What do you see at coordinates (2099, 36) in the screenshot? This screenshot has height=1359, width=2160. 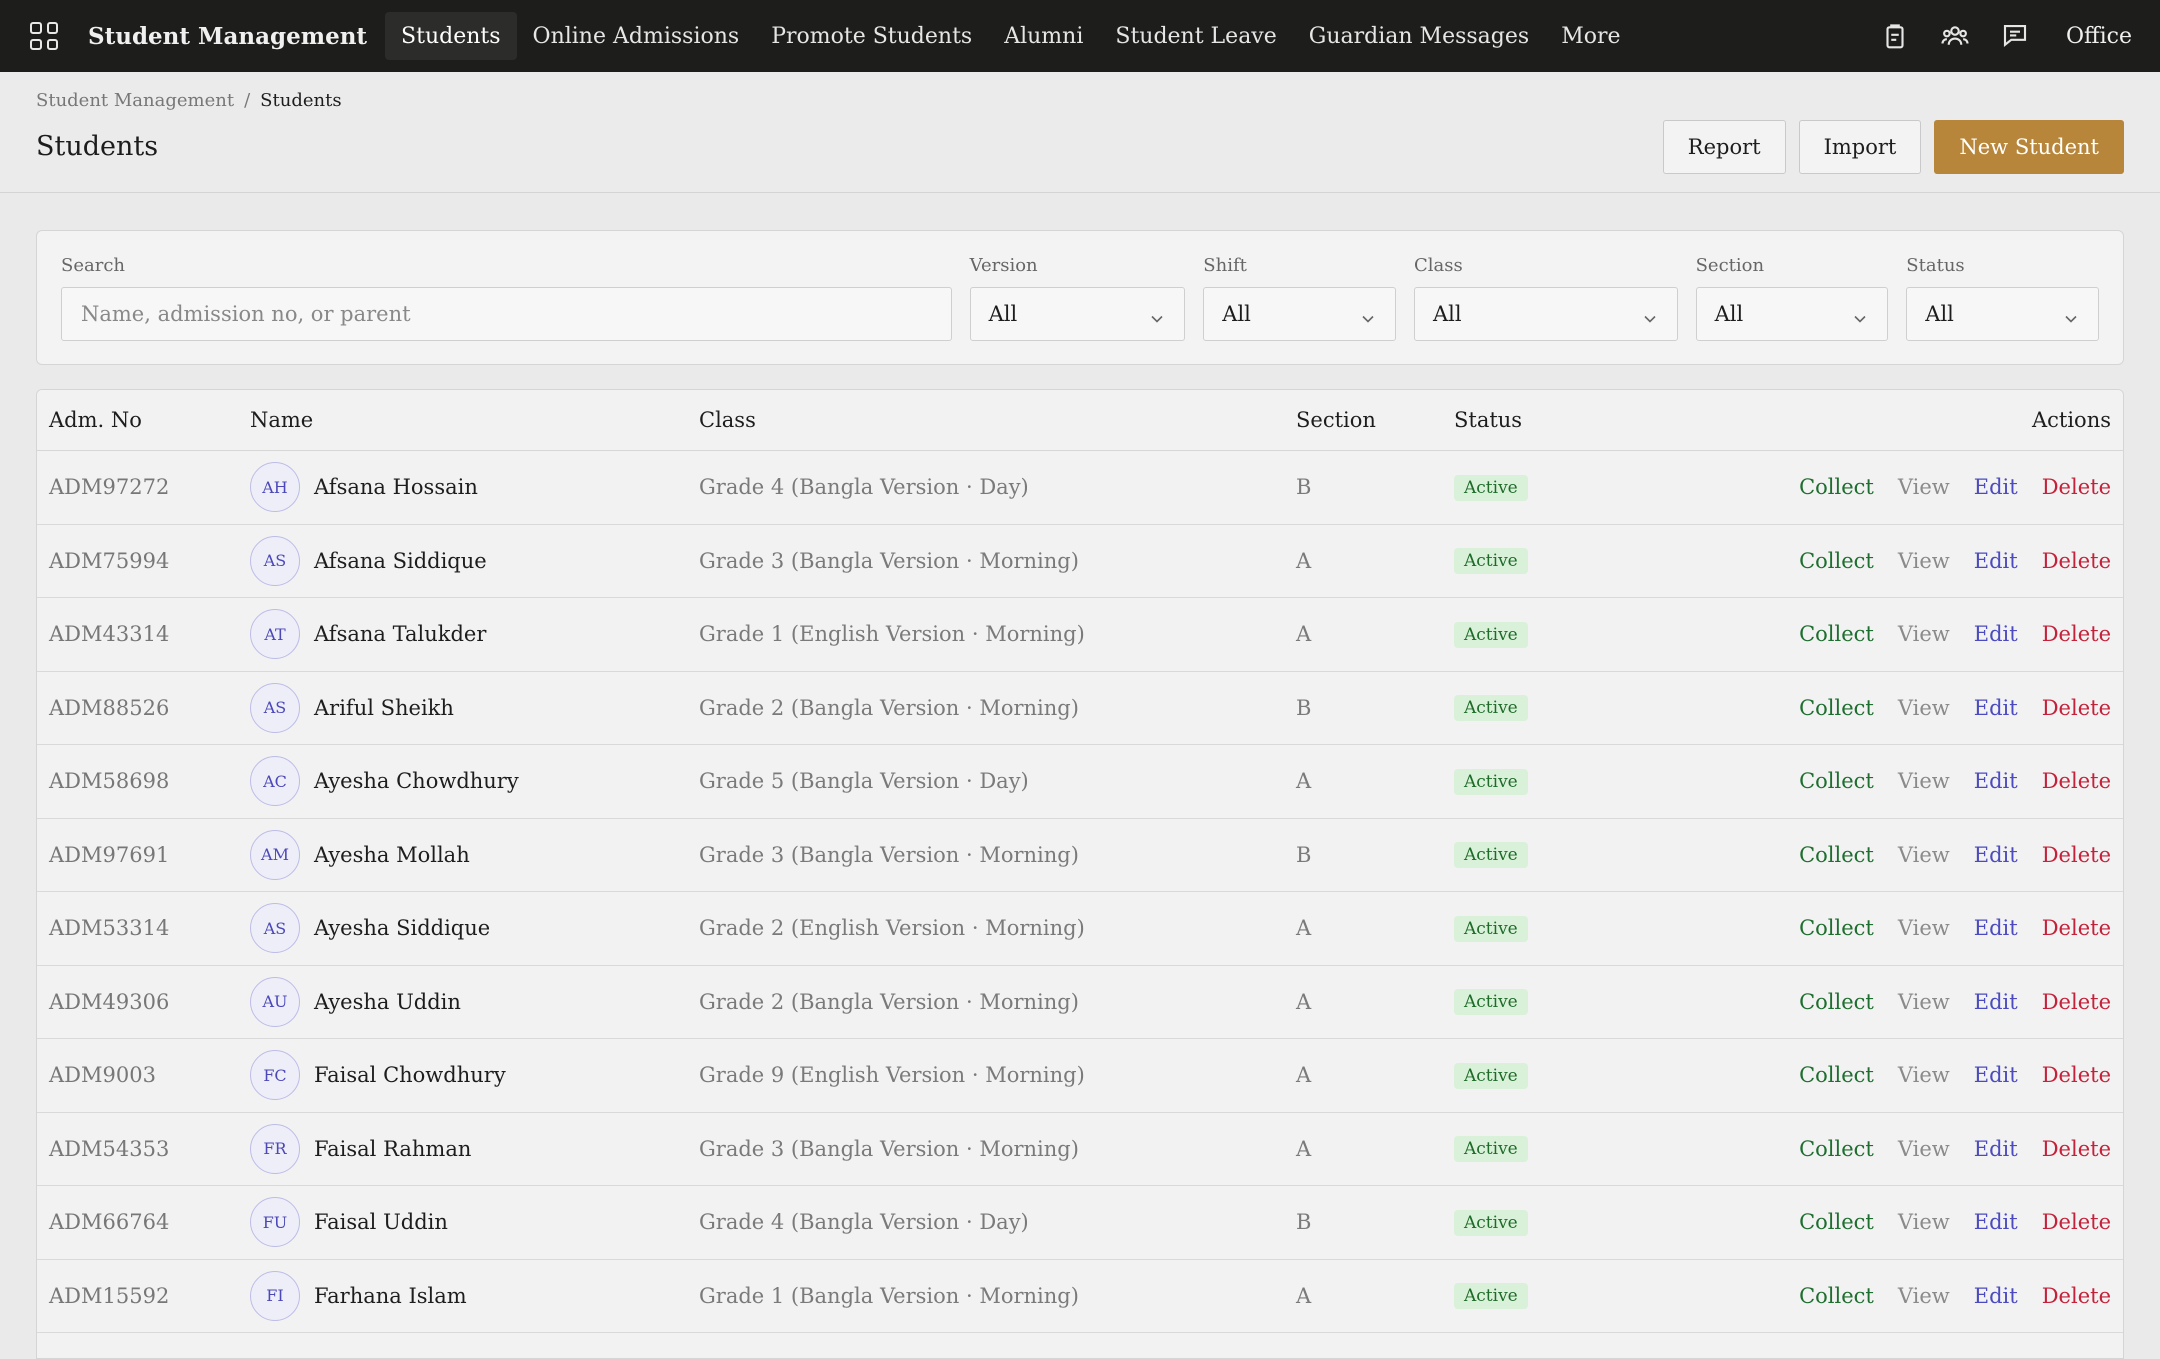 I see `office-switcher: Office` at bounding box center [2099, 36].